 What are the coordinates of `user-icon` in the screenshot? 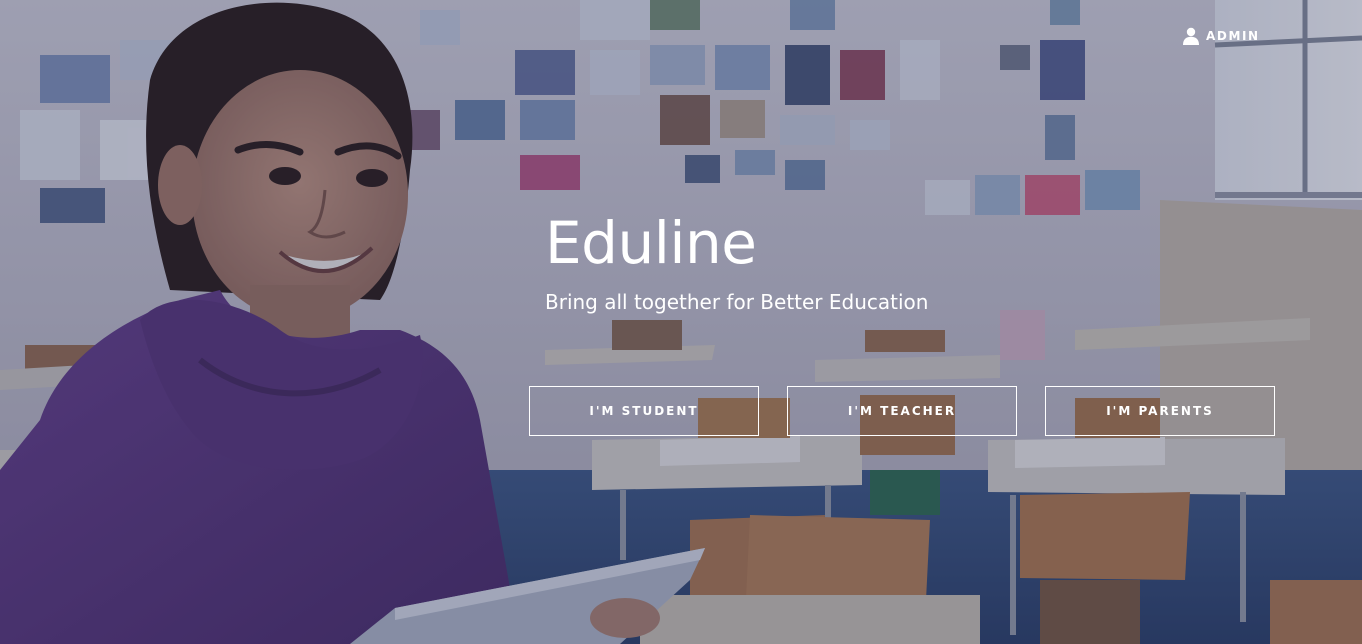 It's located at (1191, 36).